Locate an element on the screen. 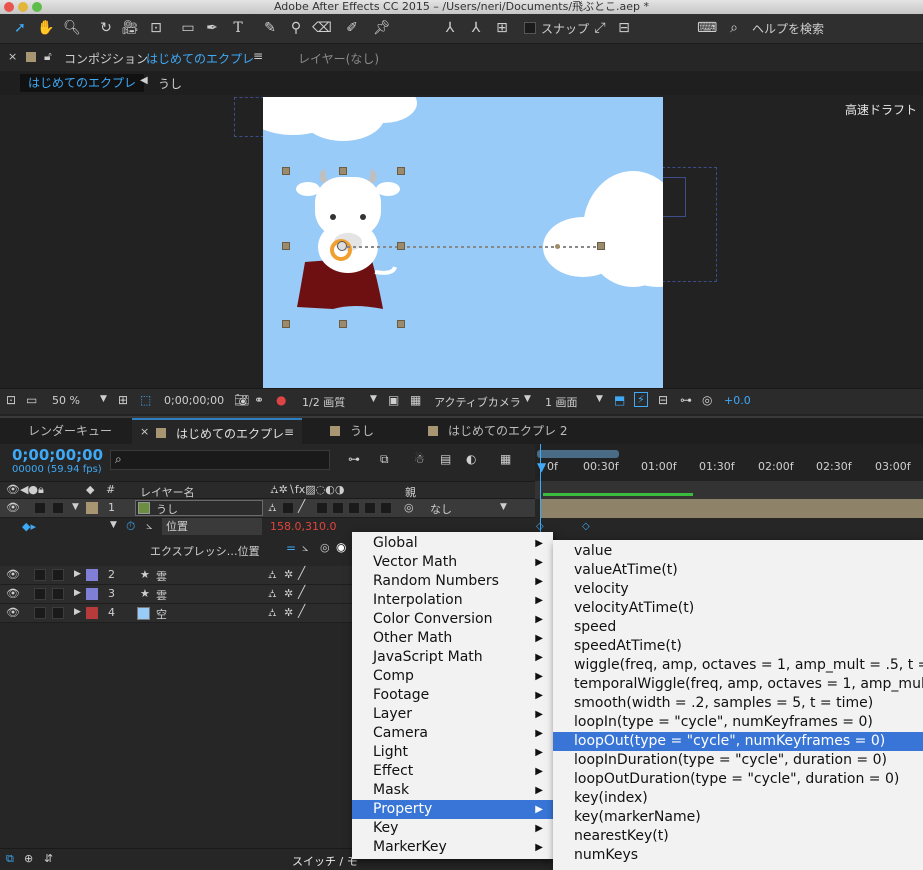 The width and height of the screenshot is (923, 870). menu-item-other-math: Other Math ▶ is located at coordinates (452, 638).